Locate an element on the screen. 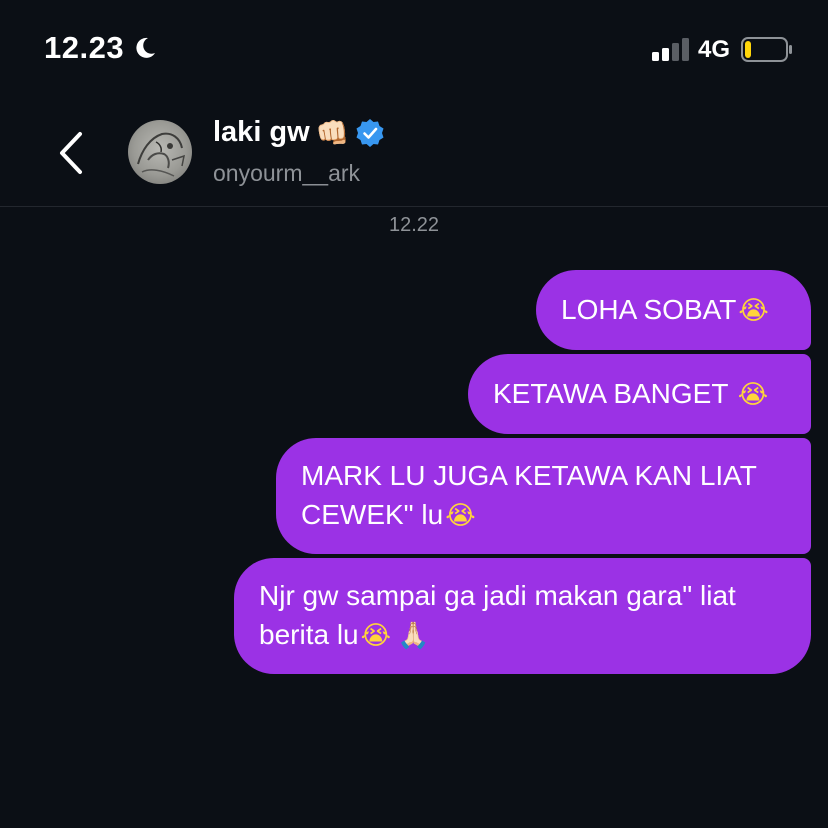 The width and height of the screenshot is (828, 828). contact-name-row: laki gw 👊🏻 is located at coordinates (299, 132).